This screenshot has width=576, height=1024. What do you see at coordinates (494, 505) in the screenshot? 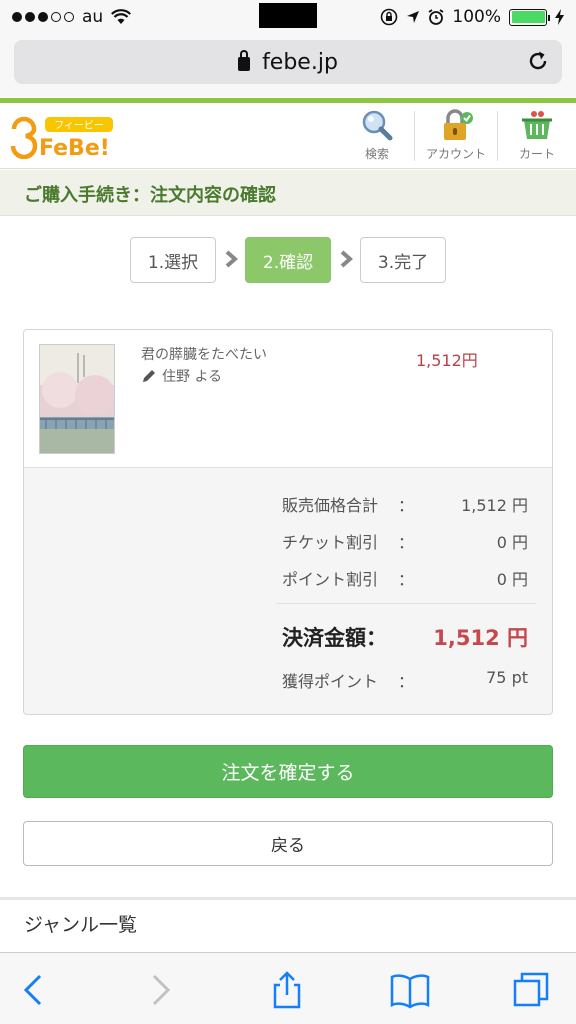
I see `subtotal-value: 1,512 円` at bounding box center [494, 505].